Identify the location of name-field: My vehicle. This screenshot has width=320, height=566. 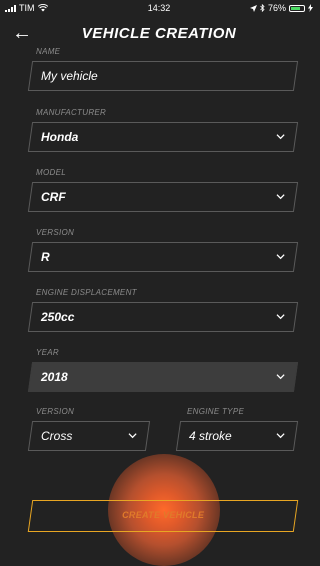
(163, 76).